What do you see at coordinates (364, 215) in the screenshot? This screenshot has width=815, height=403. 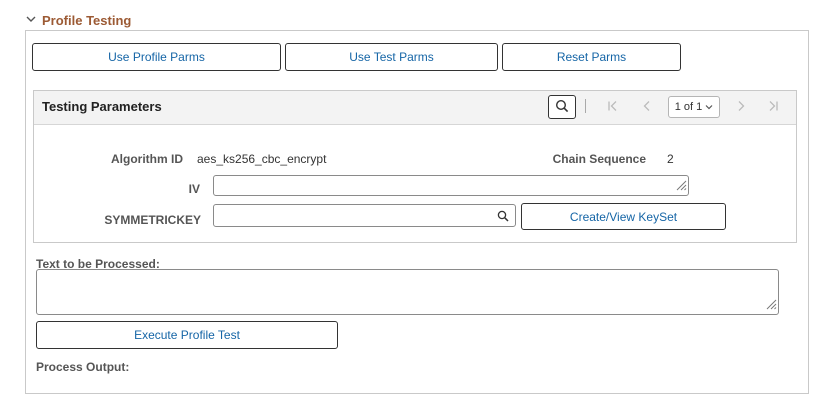 I see `symmetrickey-input` at bounding box center [364, 215].